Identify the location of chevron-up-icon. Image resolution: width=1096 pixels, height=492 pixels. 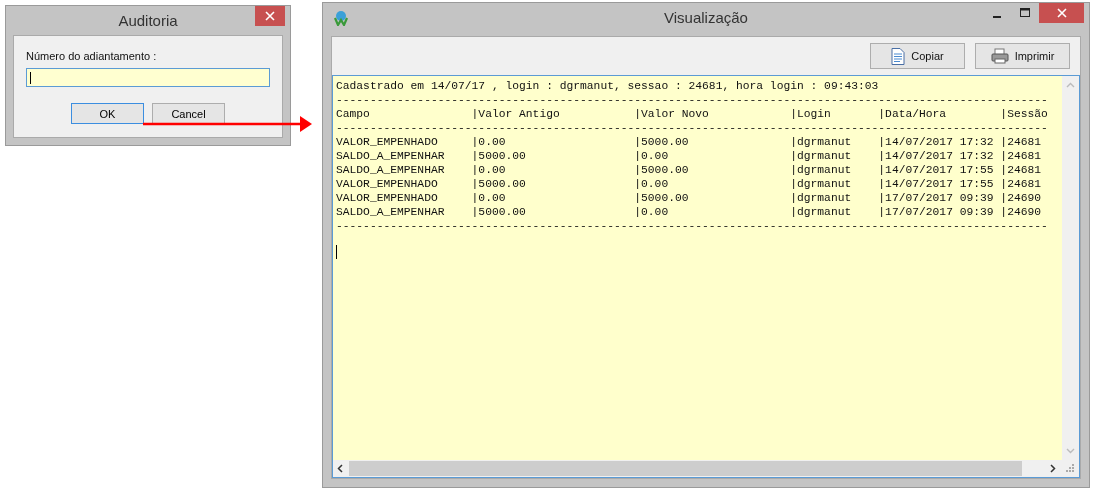
(1070, 85).